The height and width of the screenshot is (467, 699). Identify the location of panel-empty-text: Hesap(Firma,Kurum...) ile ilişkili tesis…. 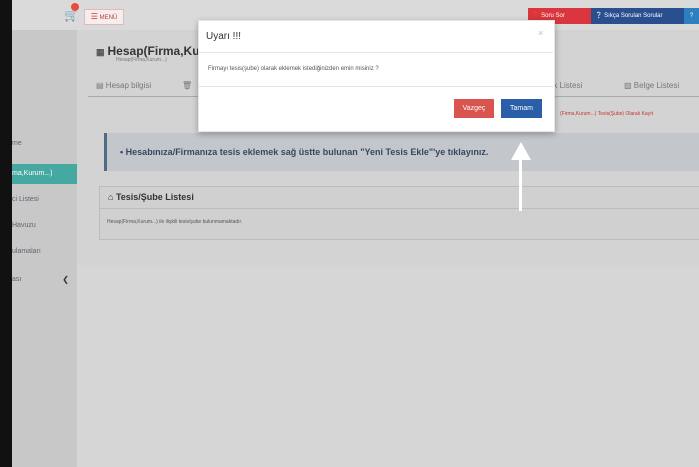
(175, 222).